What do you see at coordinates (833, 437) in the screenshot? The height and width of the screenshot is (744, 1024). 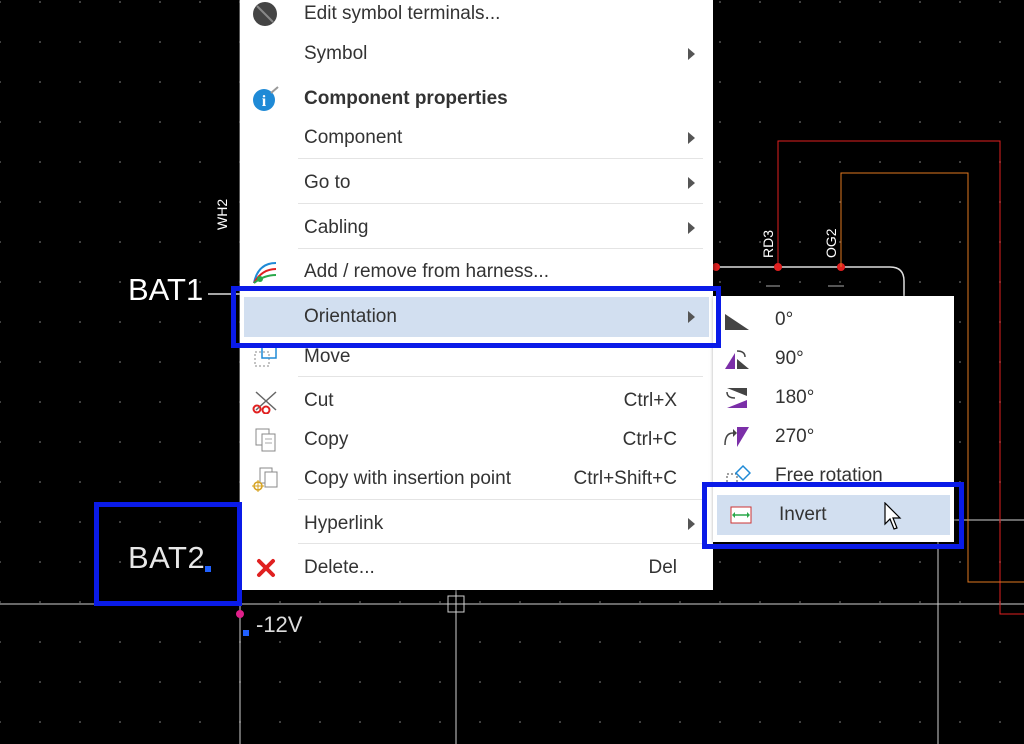 I see `submenu-item-270-degrees: 270°` at bounding box center [833, 437].